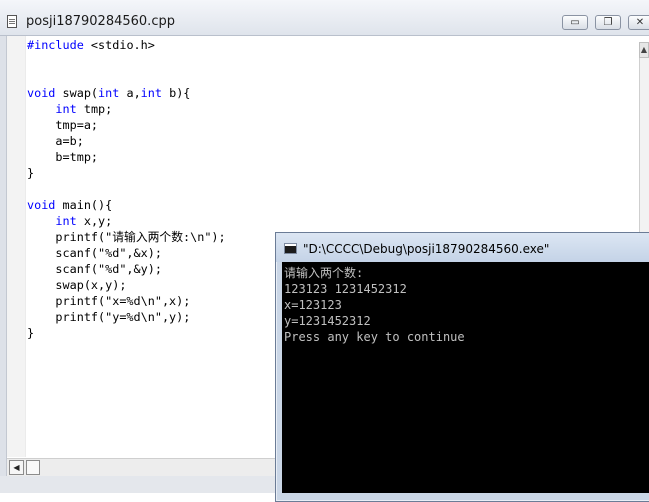 The height and width of the screenshot is (502, 649). I want to click on console-output-line: x=123123, so click(313, 305).